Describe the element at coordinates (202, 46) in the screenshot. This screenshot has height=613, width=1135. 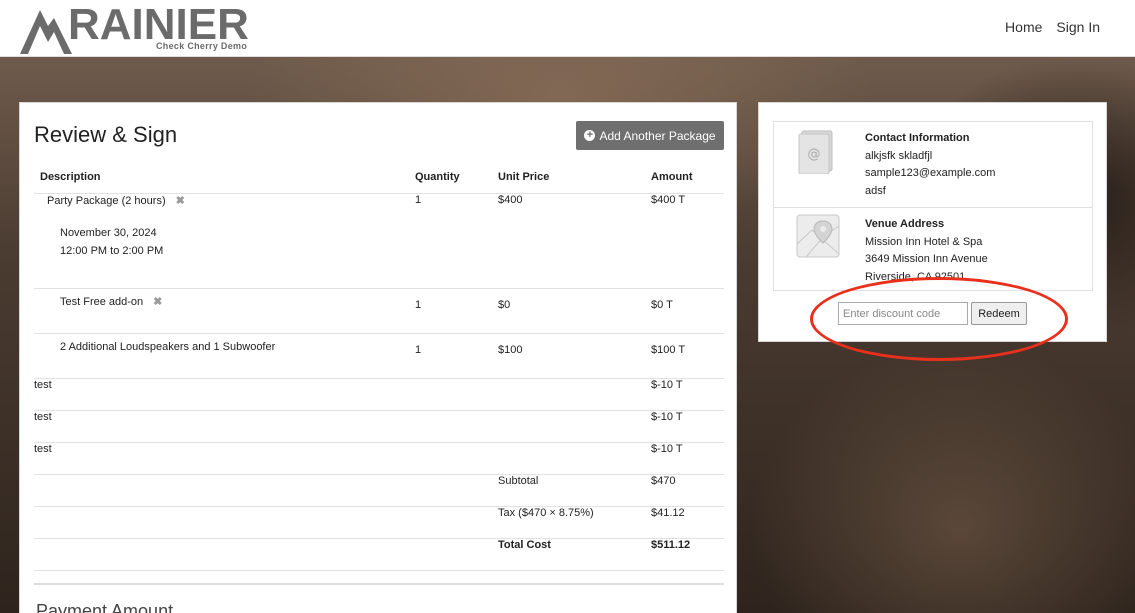
I see `logo-subtitle: Check Cherry Demo` at that location.